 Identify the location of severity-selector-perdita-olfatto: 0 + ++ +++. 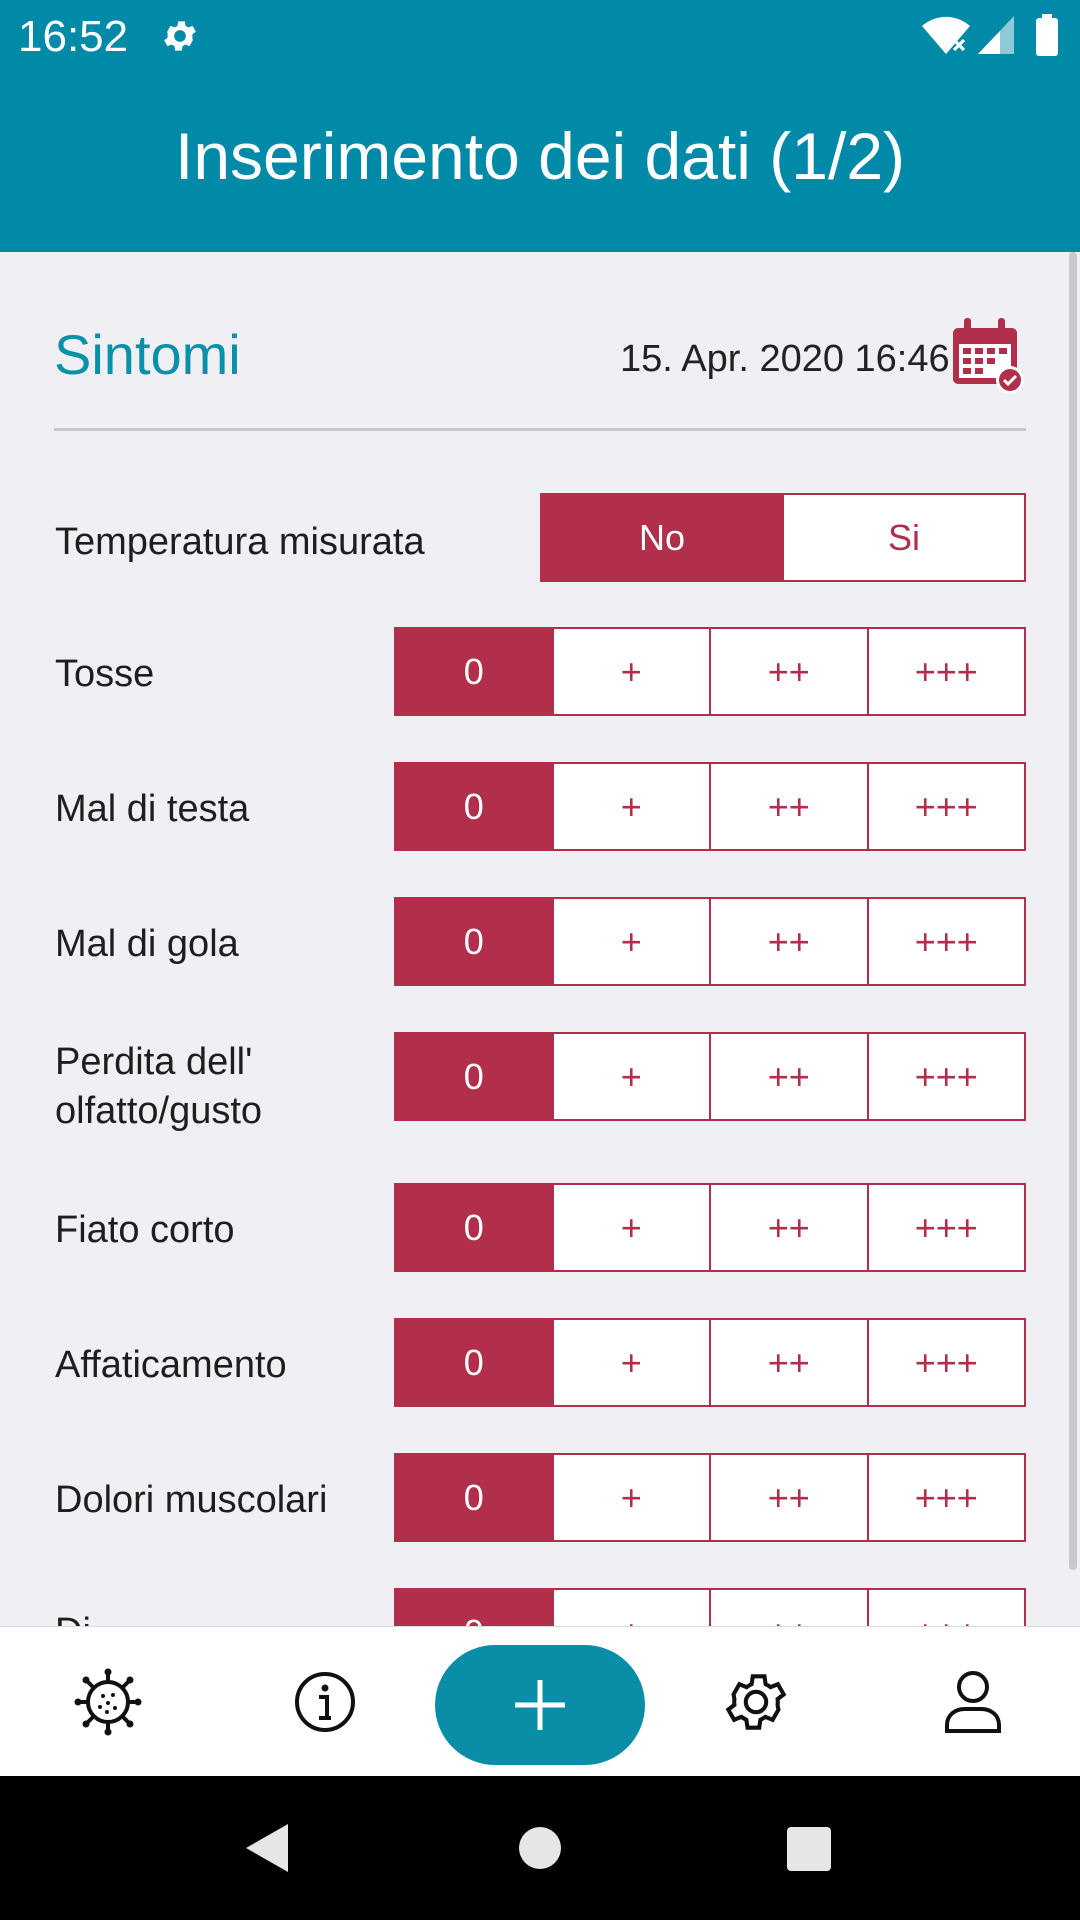
(710, 1076).